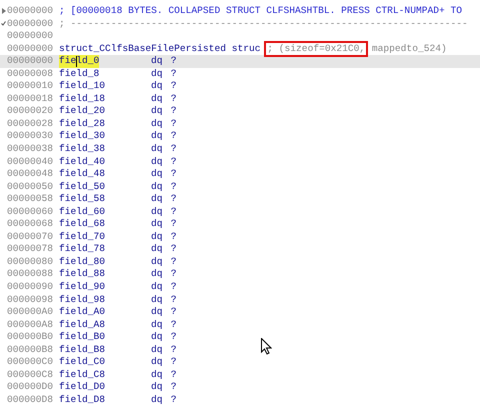 This screenshot has width=480, height=413. Describe the element at coordinates (105, 312) in the screenshot. I see `field-name: field_A0` at that location.